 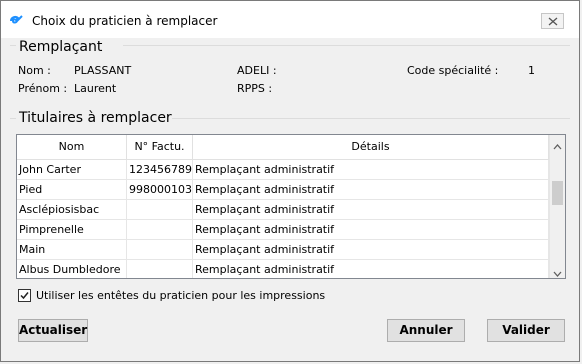 I want to click on prenom-label: Prénom :, so click(x=43, y=88).